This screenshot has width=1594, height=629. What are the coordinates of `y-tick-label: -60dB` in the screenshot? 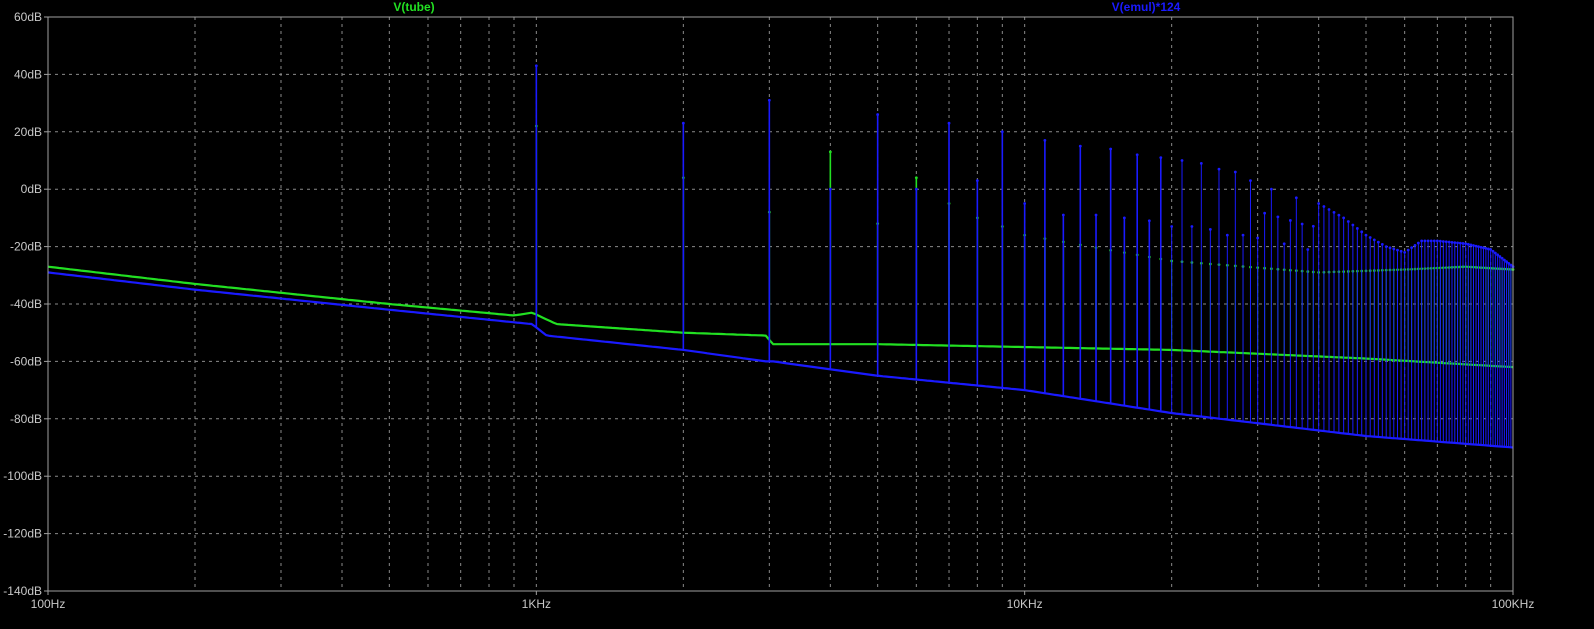 It's located at (26, 361).